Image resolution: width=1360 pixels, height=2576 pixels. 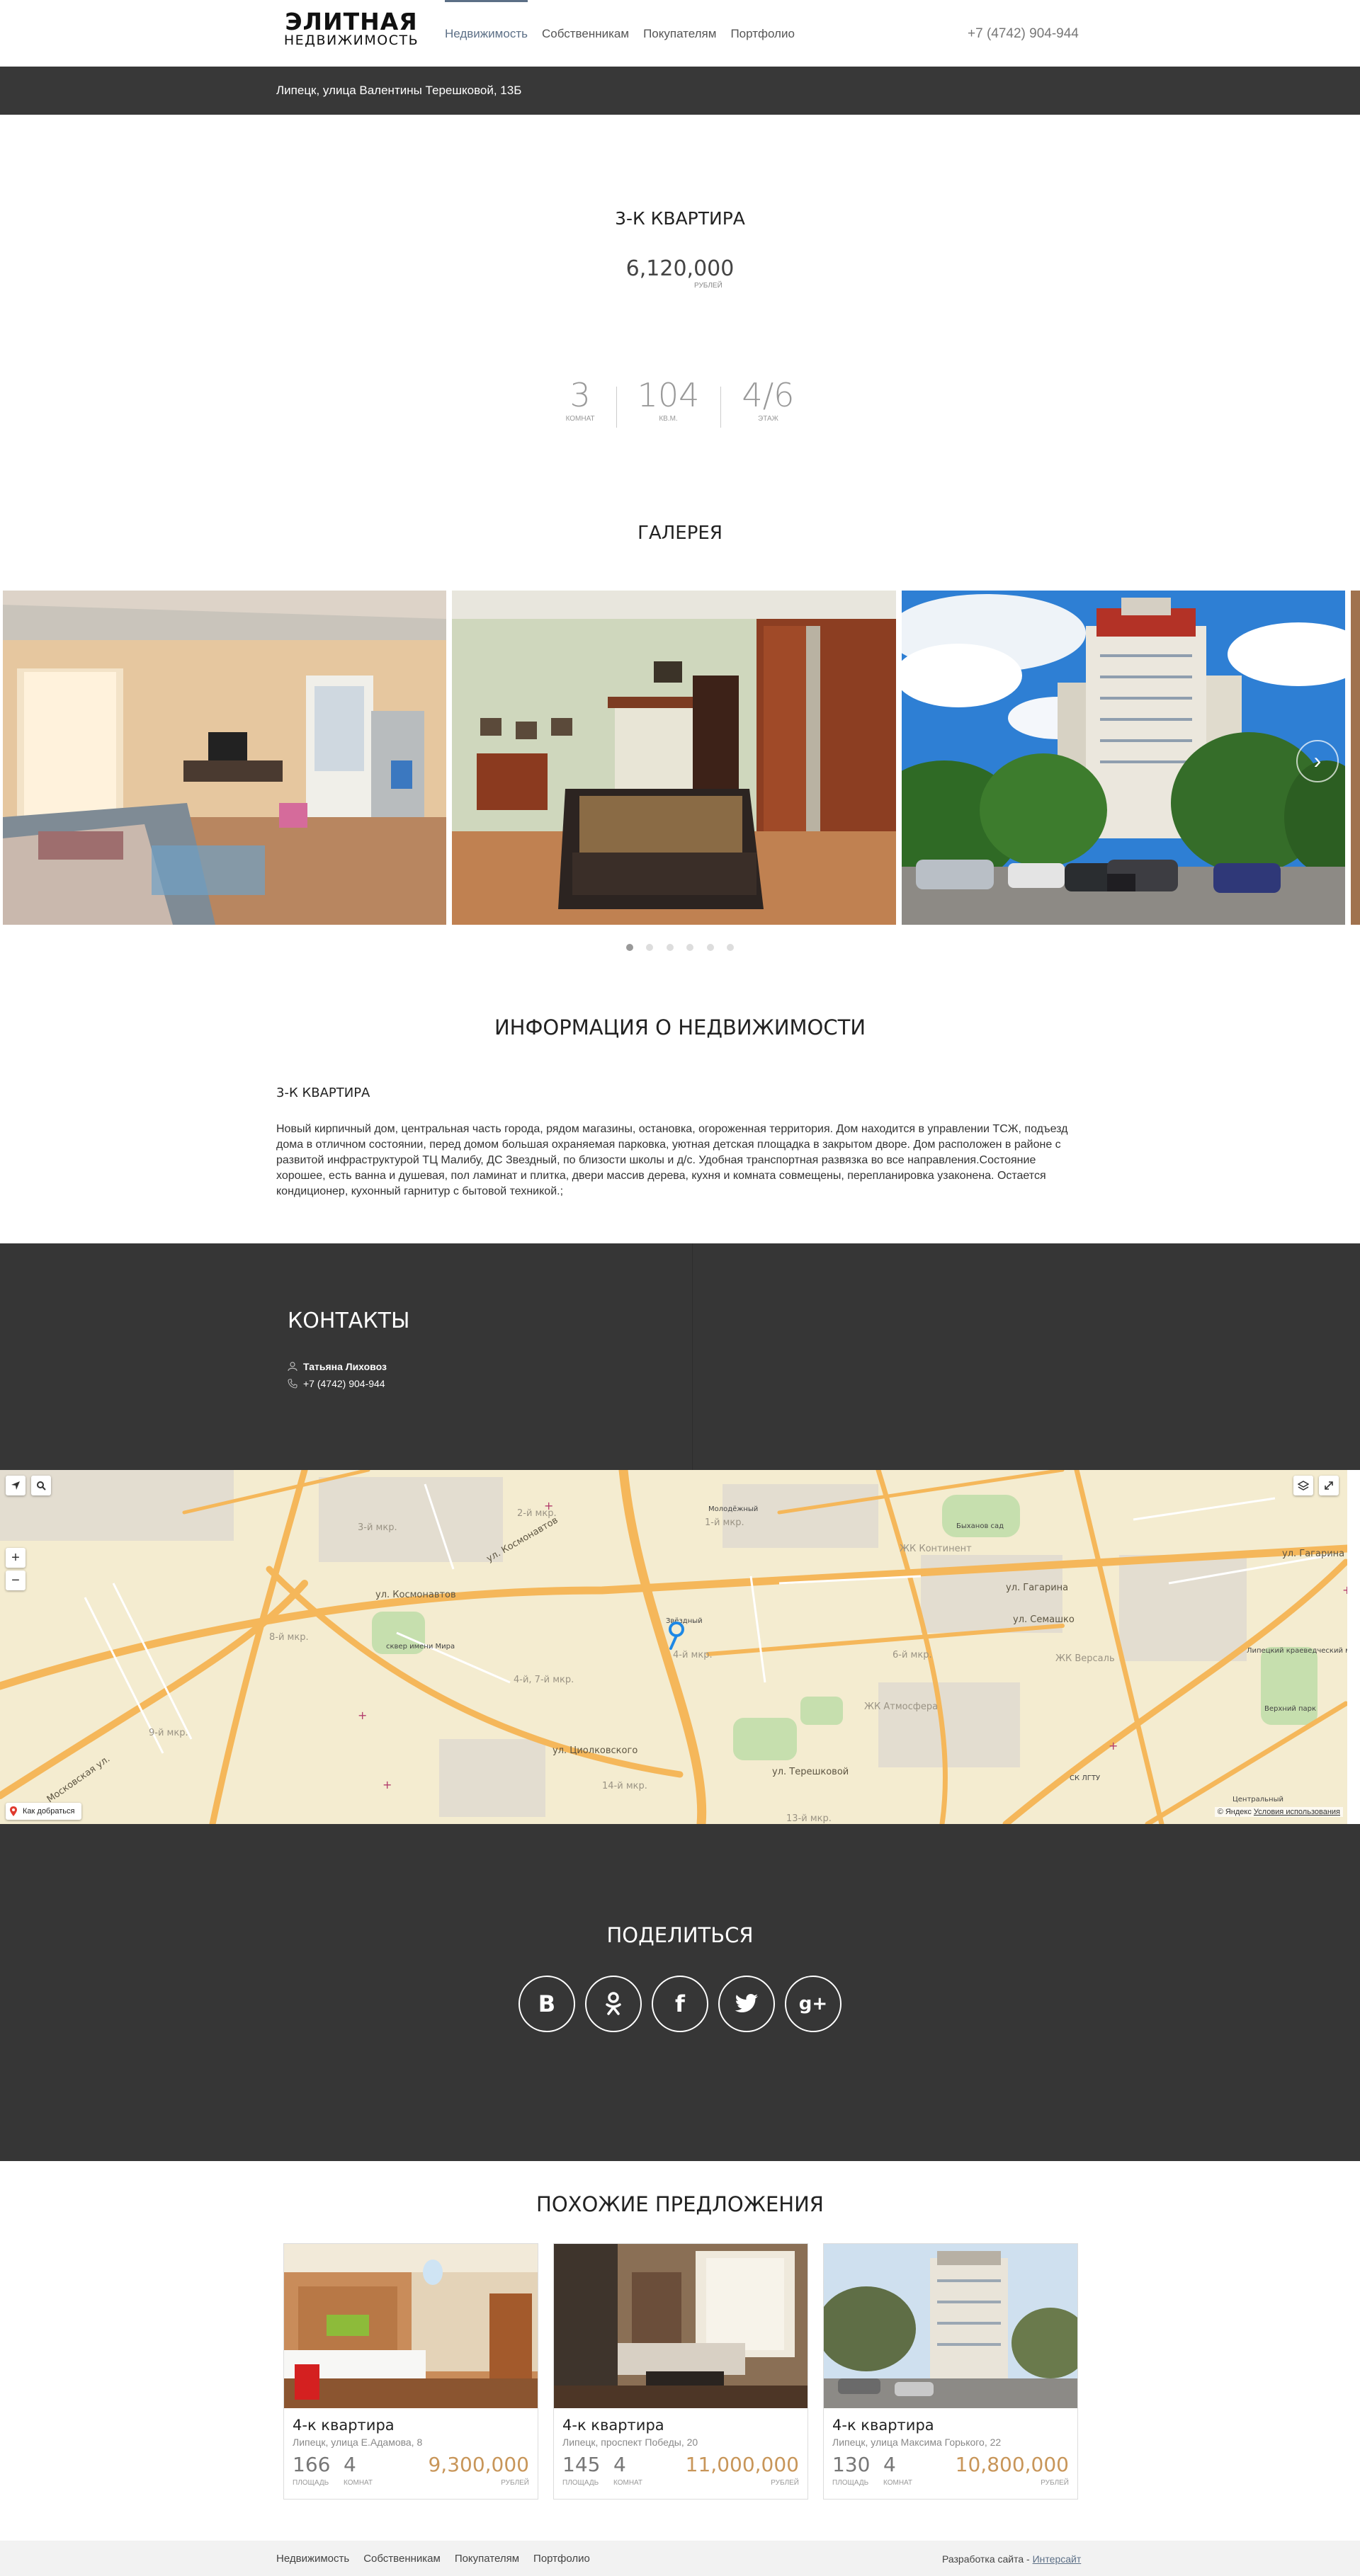 What do you see at coordinates (1024, 34) in the screenshot?
I see `header-phone: +7 (4742) 904-944` at bounding box center [1024, 34].